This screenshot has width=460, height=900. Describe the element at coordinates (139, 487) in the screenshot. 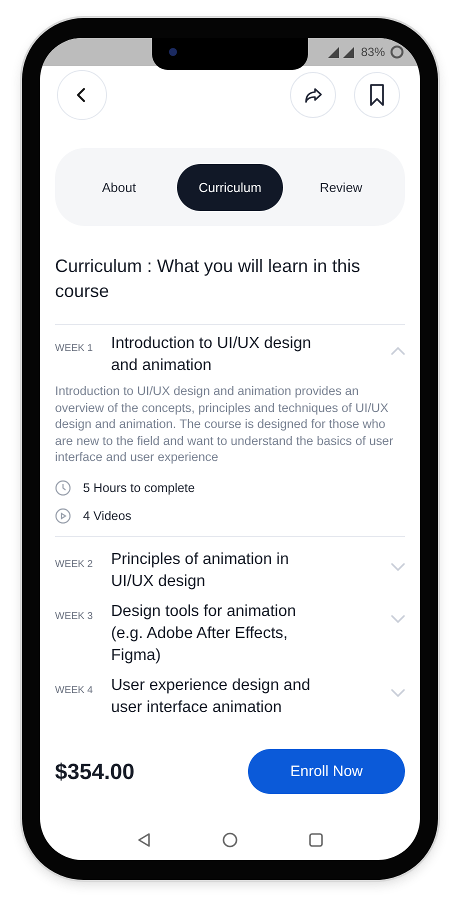

I see `detail-text: 5 Hours to complete` at that location.